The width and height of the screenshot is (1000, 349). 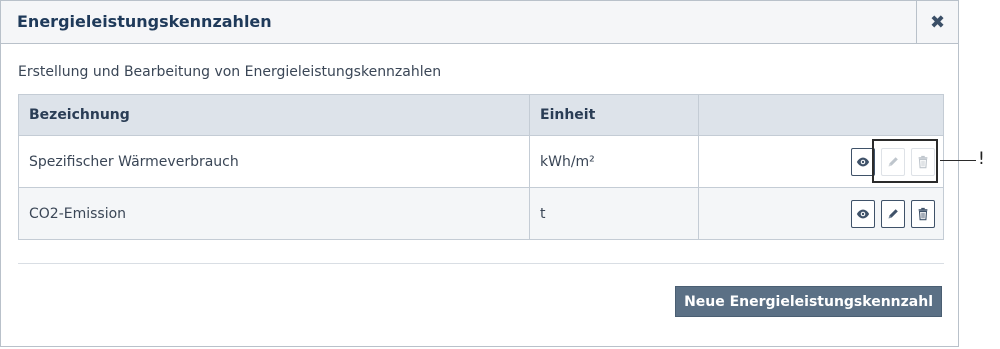 I want to click on delete-button, so click(x=923, y=213).